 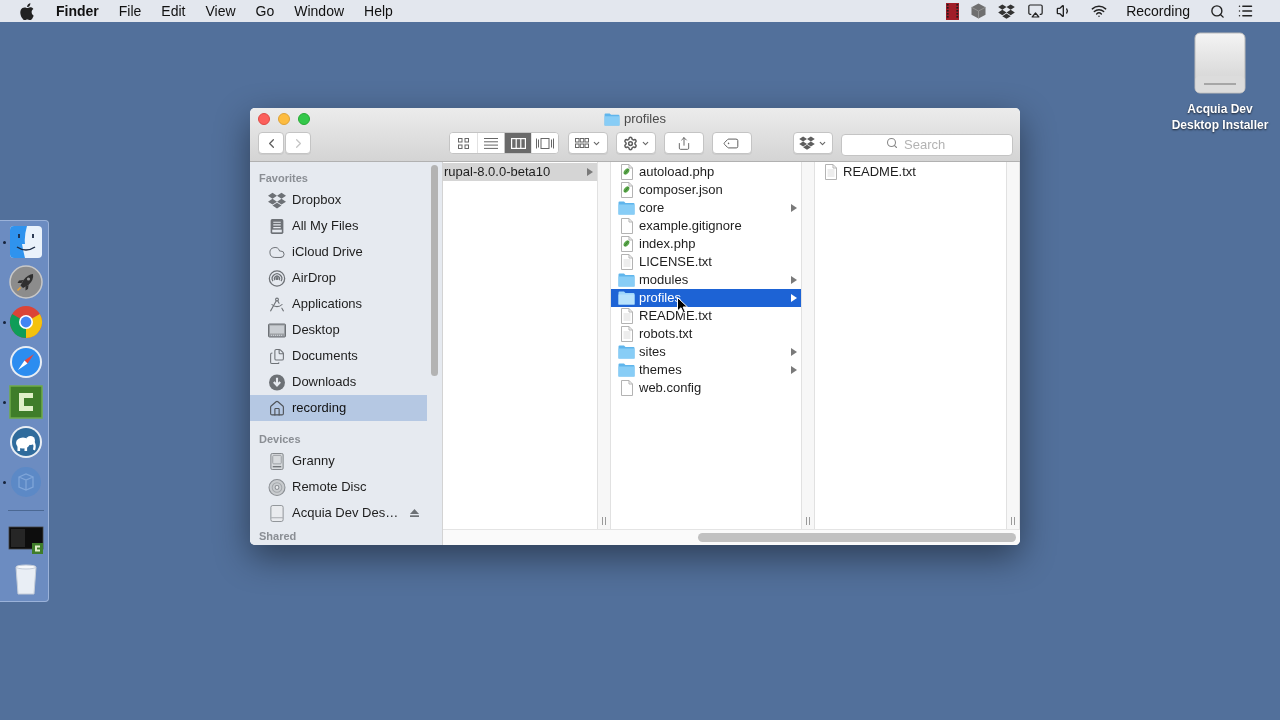 What do you see at coordinates (338, 226) in the screenshot?
I see `sidebar-item: All My Files` at bounding box center [338, 226].